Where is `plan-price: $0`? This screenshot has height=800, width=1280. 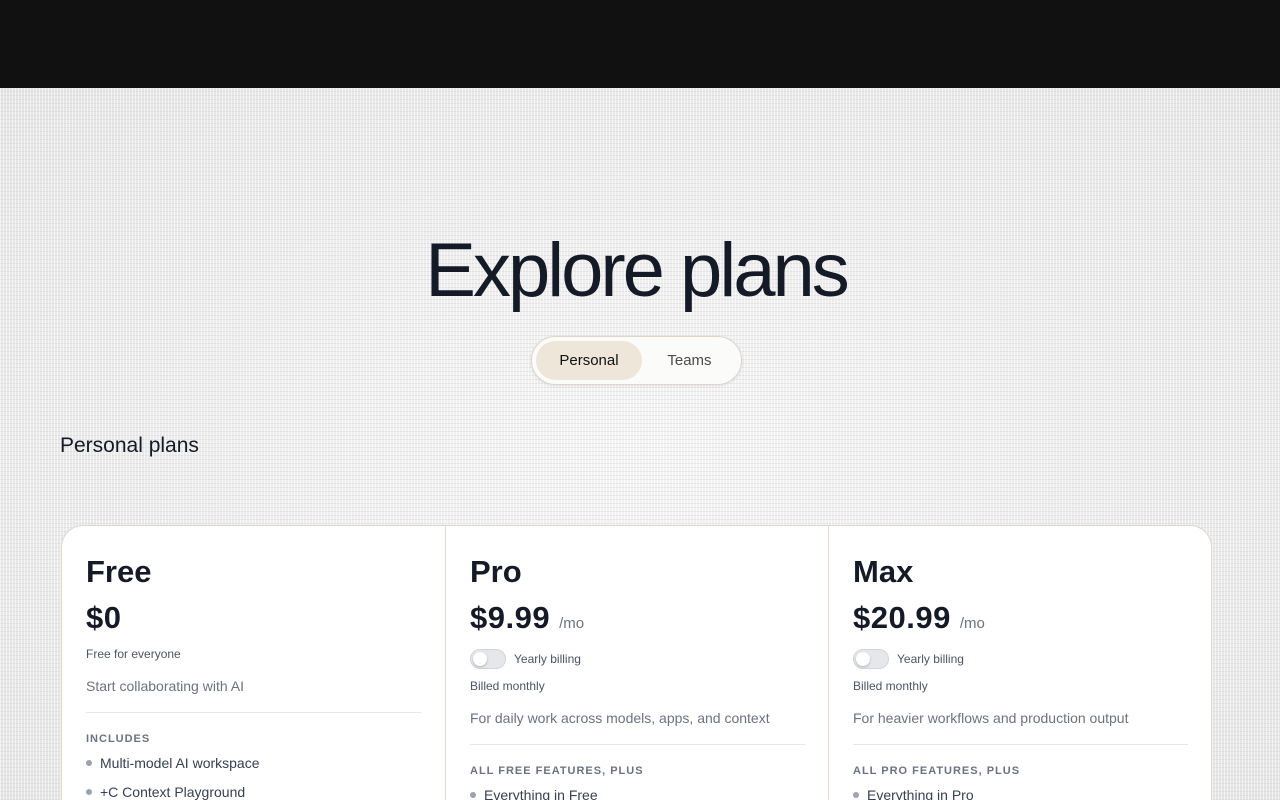 plan-price: $0 is located at coordinates (104, 617).